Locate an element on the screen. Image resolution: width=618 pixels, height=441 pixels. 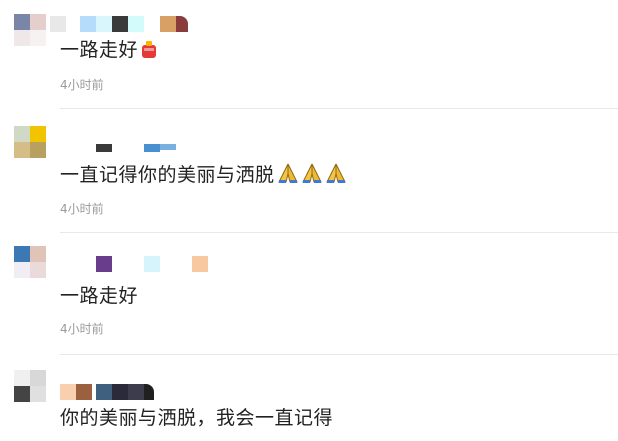
comment-text: 一直记得你的美丽与洒脱 is located at coordinates (203, 176).